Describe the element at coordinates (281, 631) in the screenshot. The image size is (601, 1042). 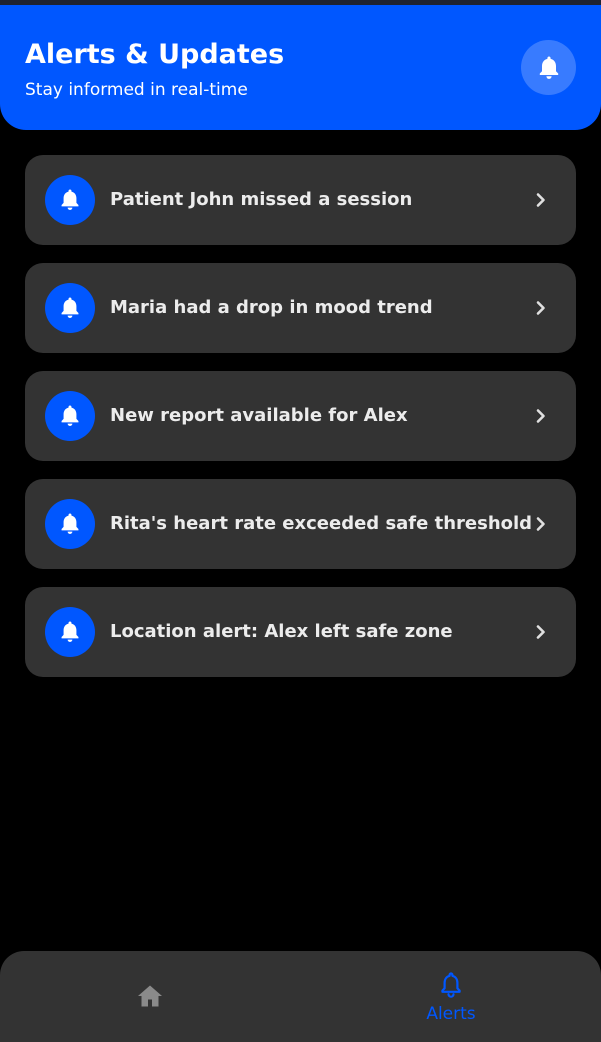
I see `alert-text: Location alert: Alex left safe zone` at that location.